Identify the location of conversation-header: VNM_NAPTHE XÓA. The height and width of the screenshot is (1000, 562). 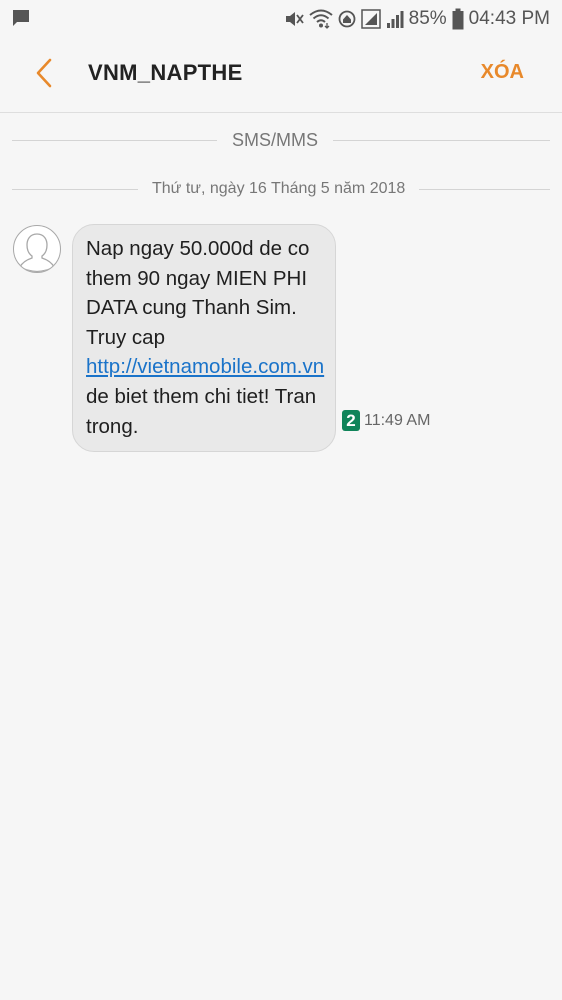
(281, 75).